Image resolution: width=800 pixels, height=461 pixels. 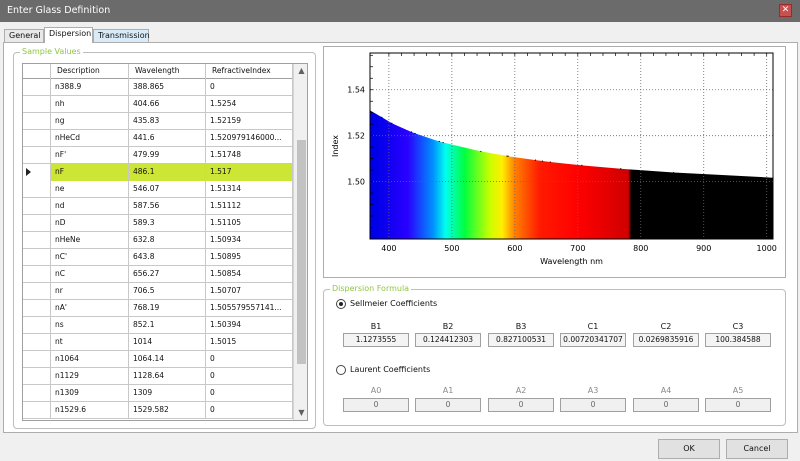 What do you see at coordinates (167, 172) in the screenshot?
I see `wavelength-cell: 486.1` at bounding box center [167, 172].